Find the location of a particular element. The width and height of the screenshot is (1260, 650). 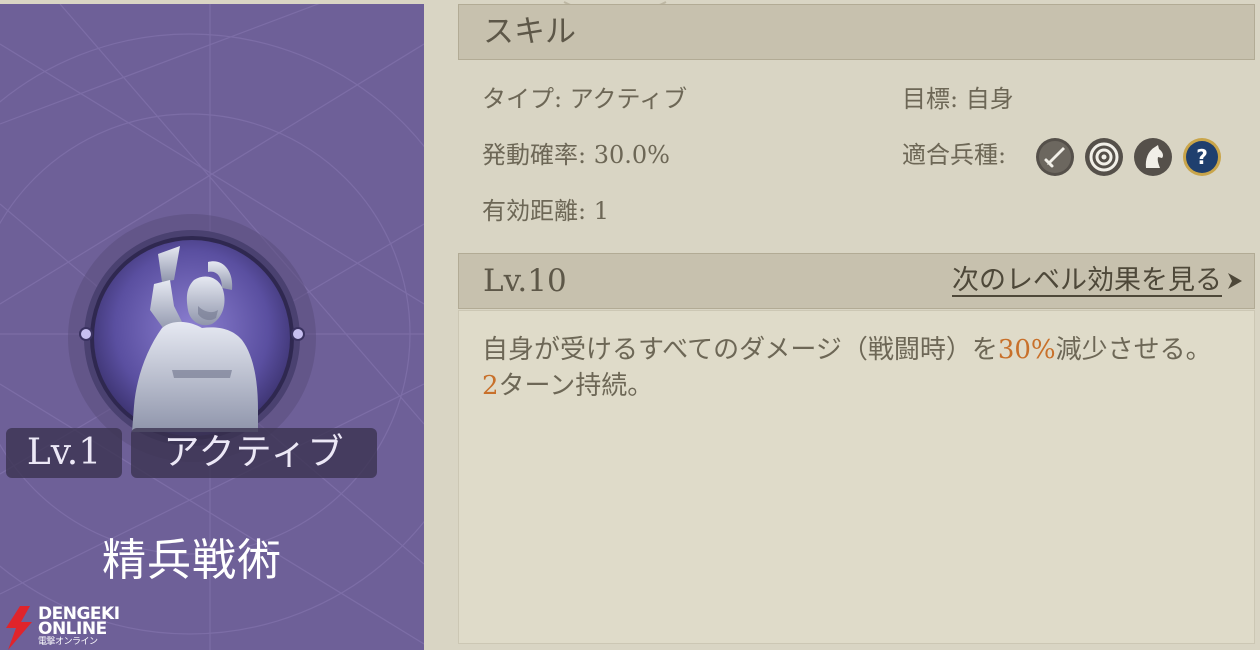

type-row: タイプ: アクティブ is located at coordinates (584, 99).